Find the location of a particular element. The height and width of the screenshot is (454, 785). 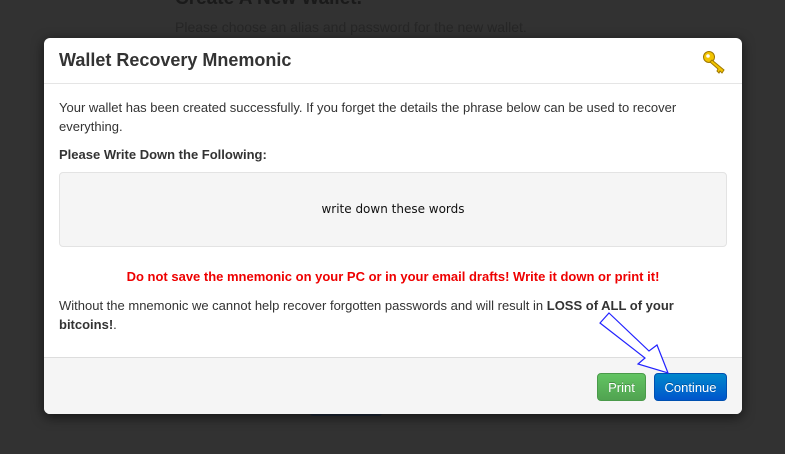

continue-button: Continue is located at coordinates (690, 387).